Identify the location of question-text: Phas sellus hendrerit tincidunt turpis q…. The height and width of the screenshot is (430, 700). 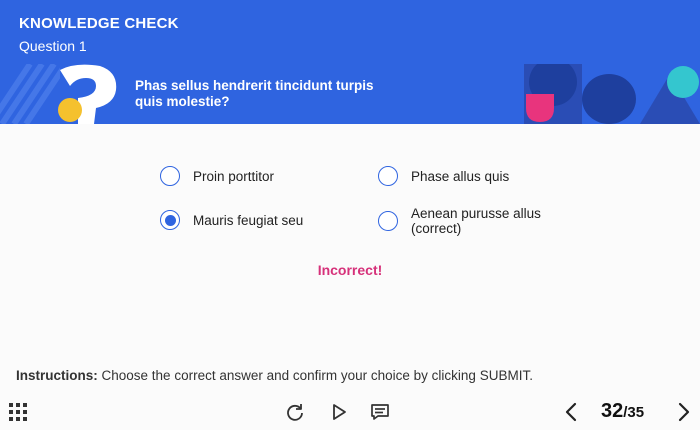
(254, 93).